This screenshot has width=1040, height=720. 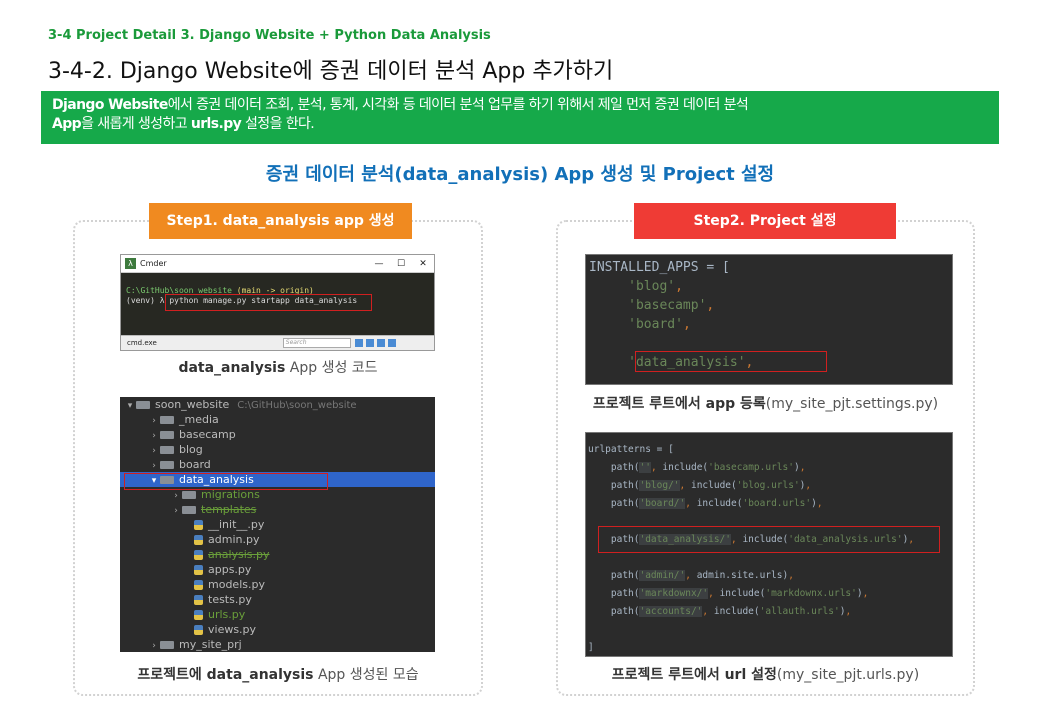 What do you see at coordinates (278, 124) in the screenshot?
I see `banner-text: 설정을 한다.` at bounding box center [278, 124].